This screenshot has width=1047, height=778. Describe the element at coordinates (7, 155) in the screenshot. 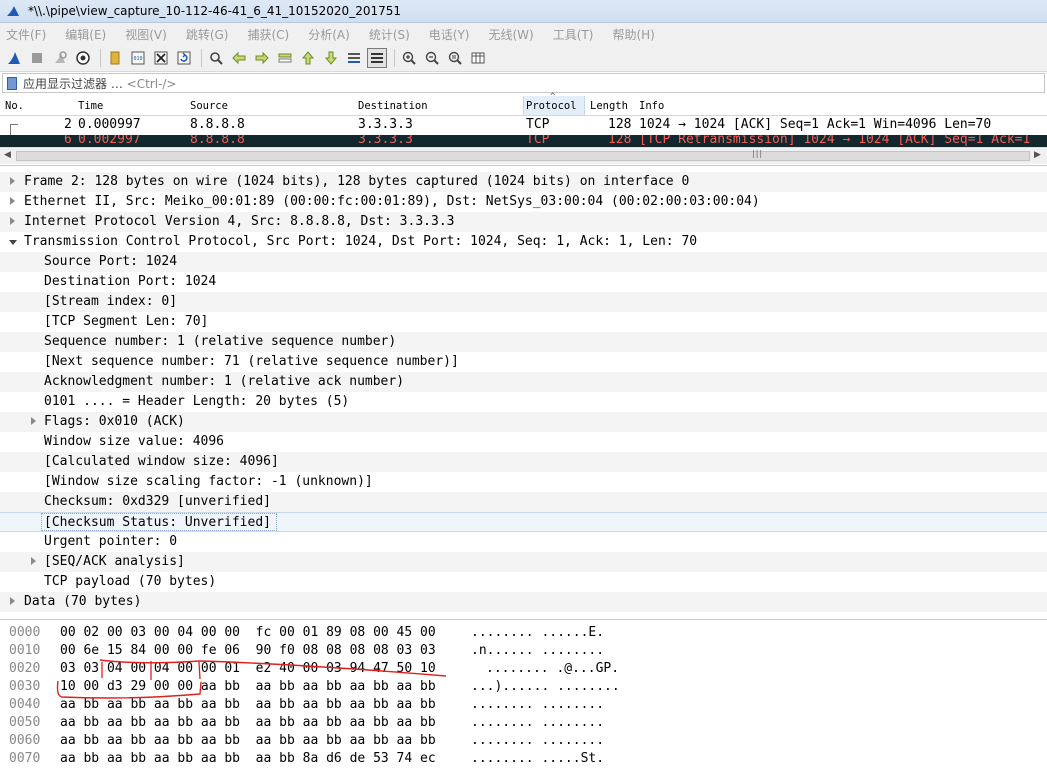

I see `scroll-left-icon: ◀` at that location.